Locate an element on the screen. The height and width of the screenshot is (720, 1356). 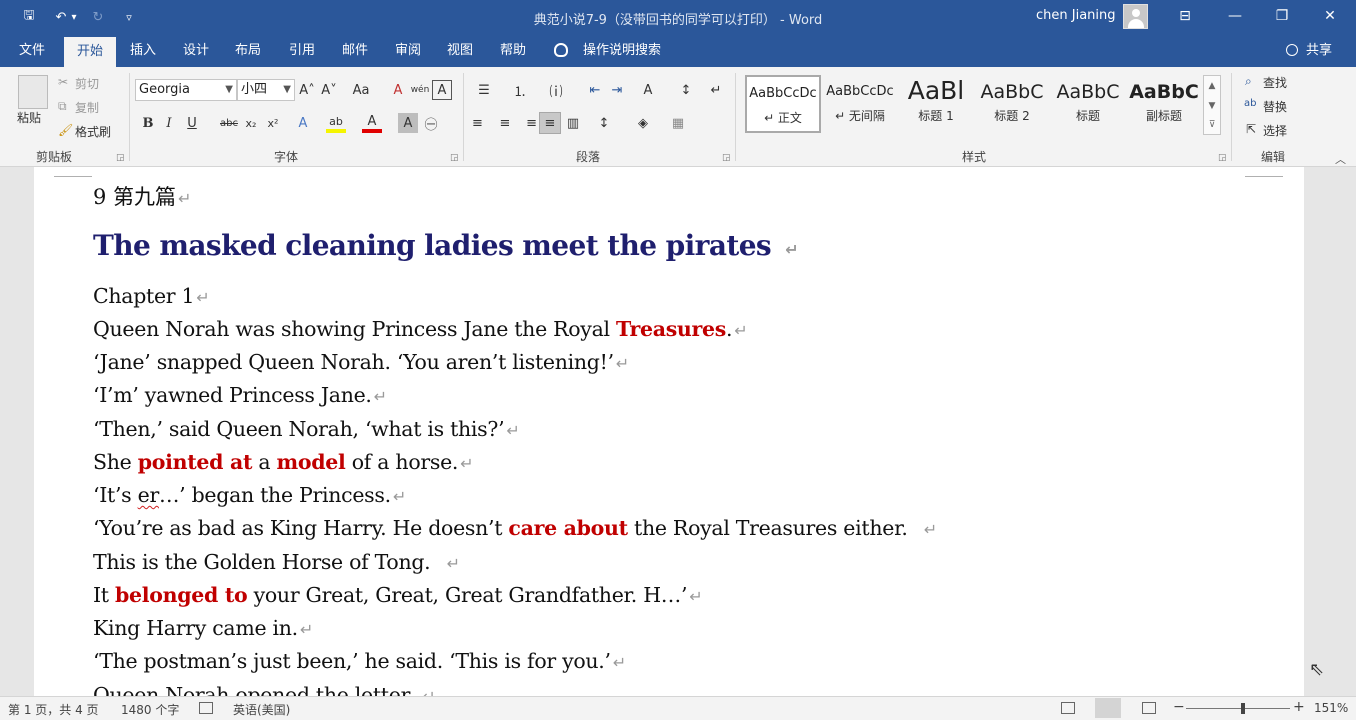
highlight-color-icon: ab is located at coordinates (336, 123).